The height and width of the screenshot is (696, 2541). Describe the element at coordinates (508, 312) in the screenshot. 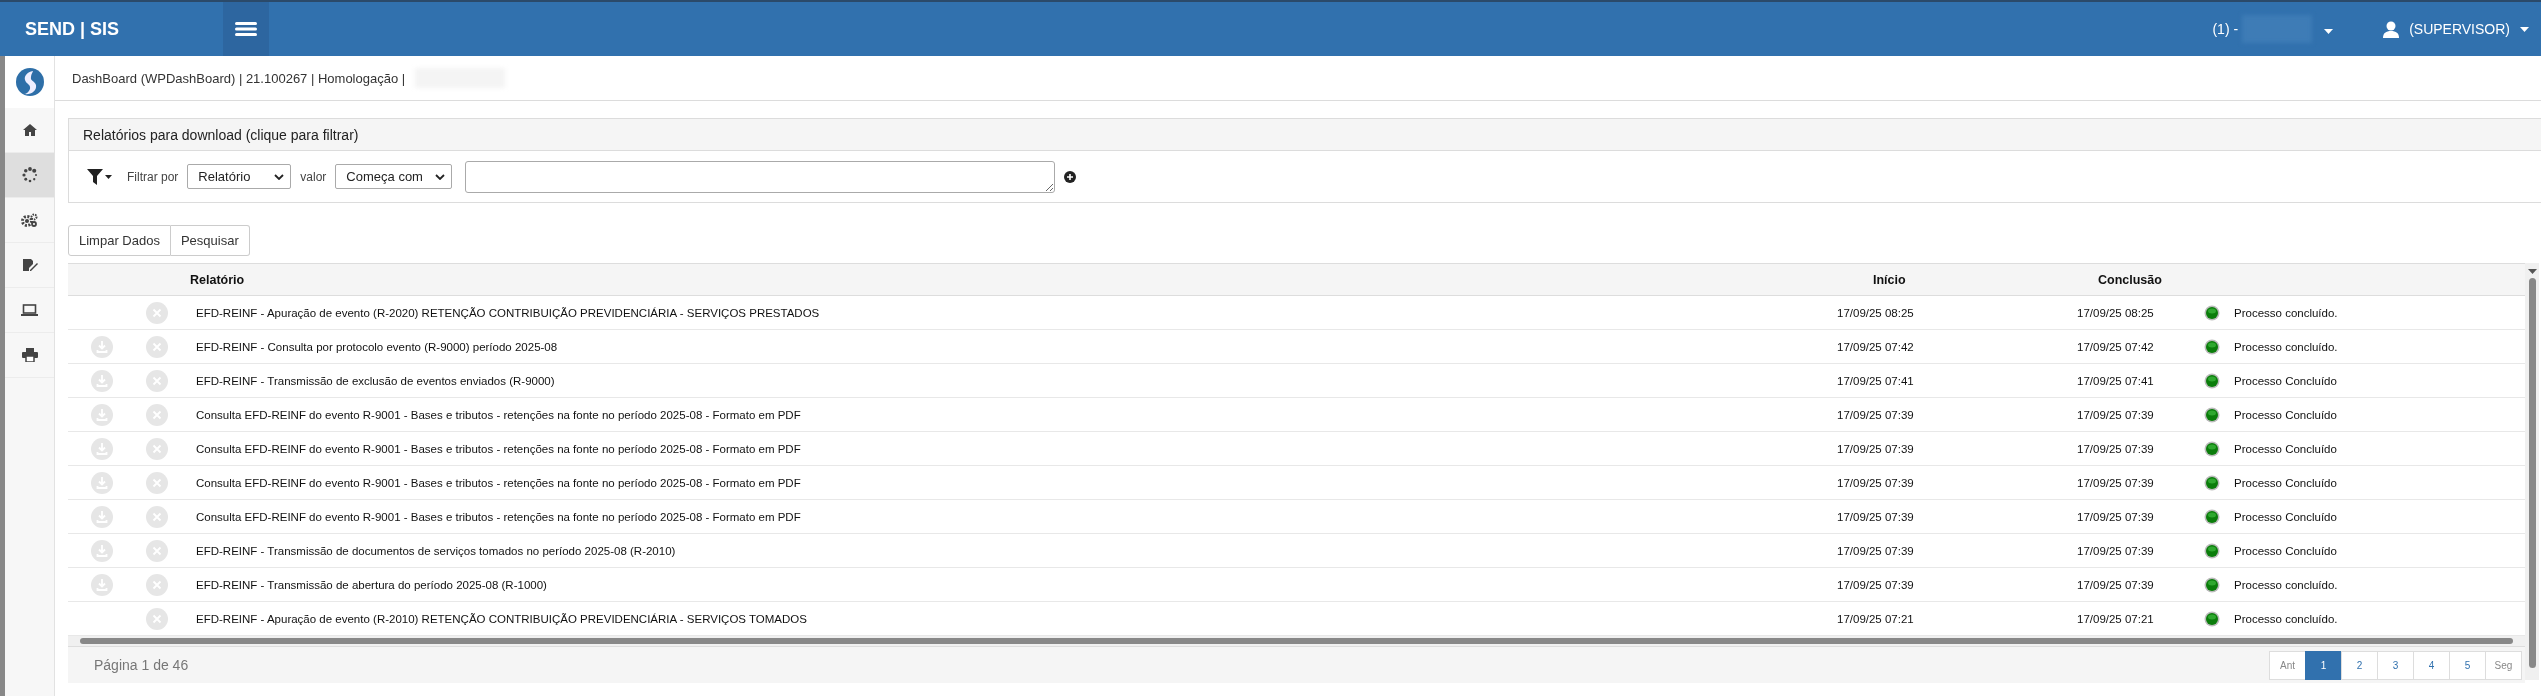

I see `table-cell-text: EFD-REINF - Apuração de evento (R-2020) RETENÇÃO CONTRIBUIÇÃO PREVIDENCIÁRIA - SERVIÇOS PRESTADOS` at that location.